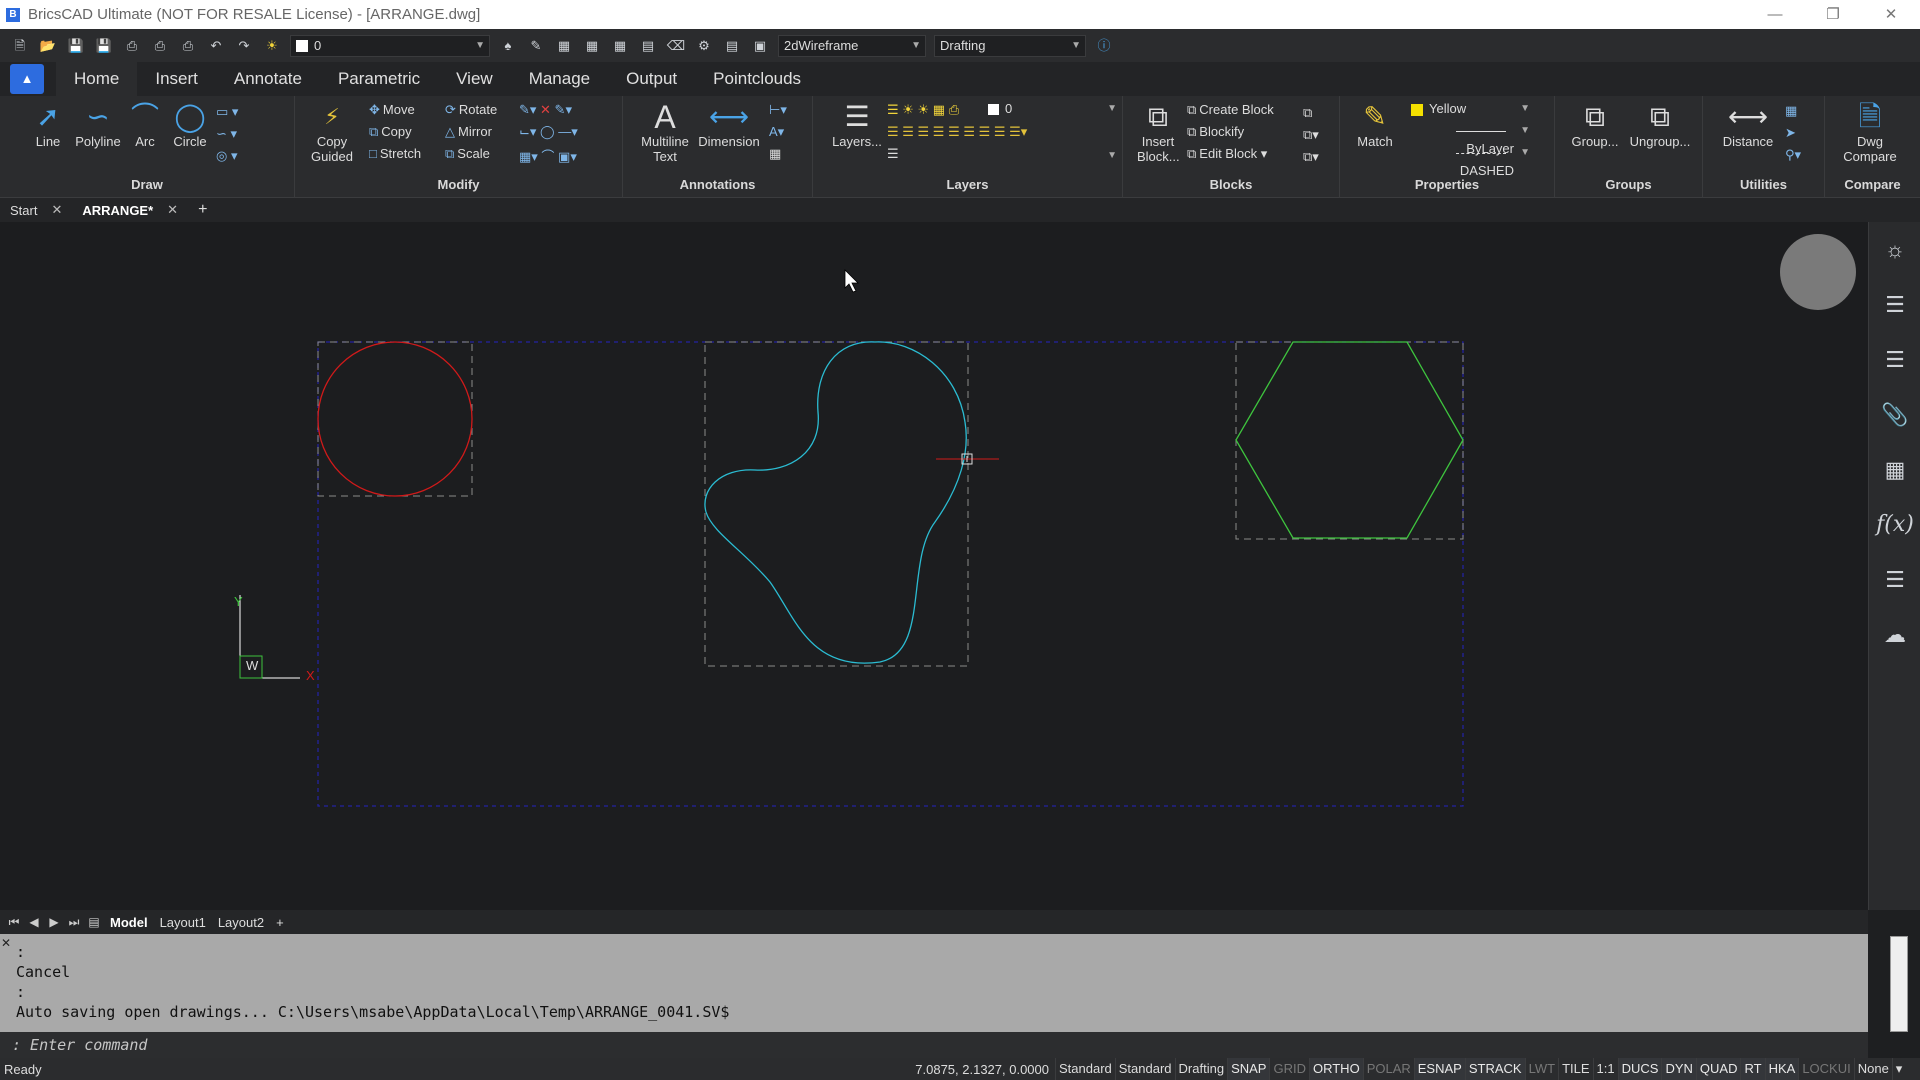 The image size is (1920, 1080). What do you see at coordinates (188, 46) in the screenshot?
I see `print-preview-icon: ⎙` at bounding box center [188, 46].